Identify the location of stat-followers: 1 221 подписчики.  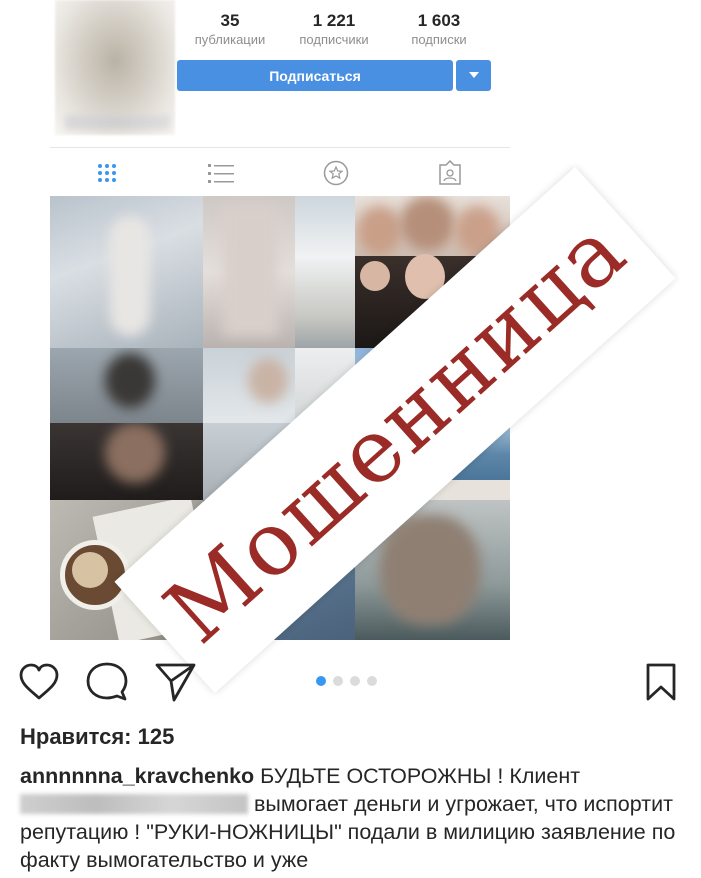
(334, 29).